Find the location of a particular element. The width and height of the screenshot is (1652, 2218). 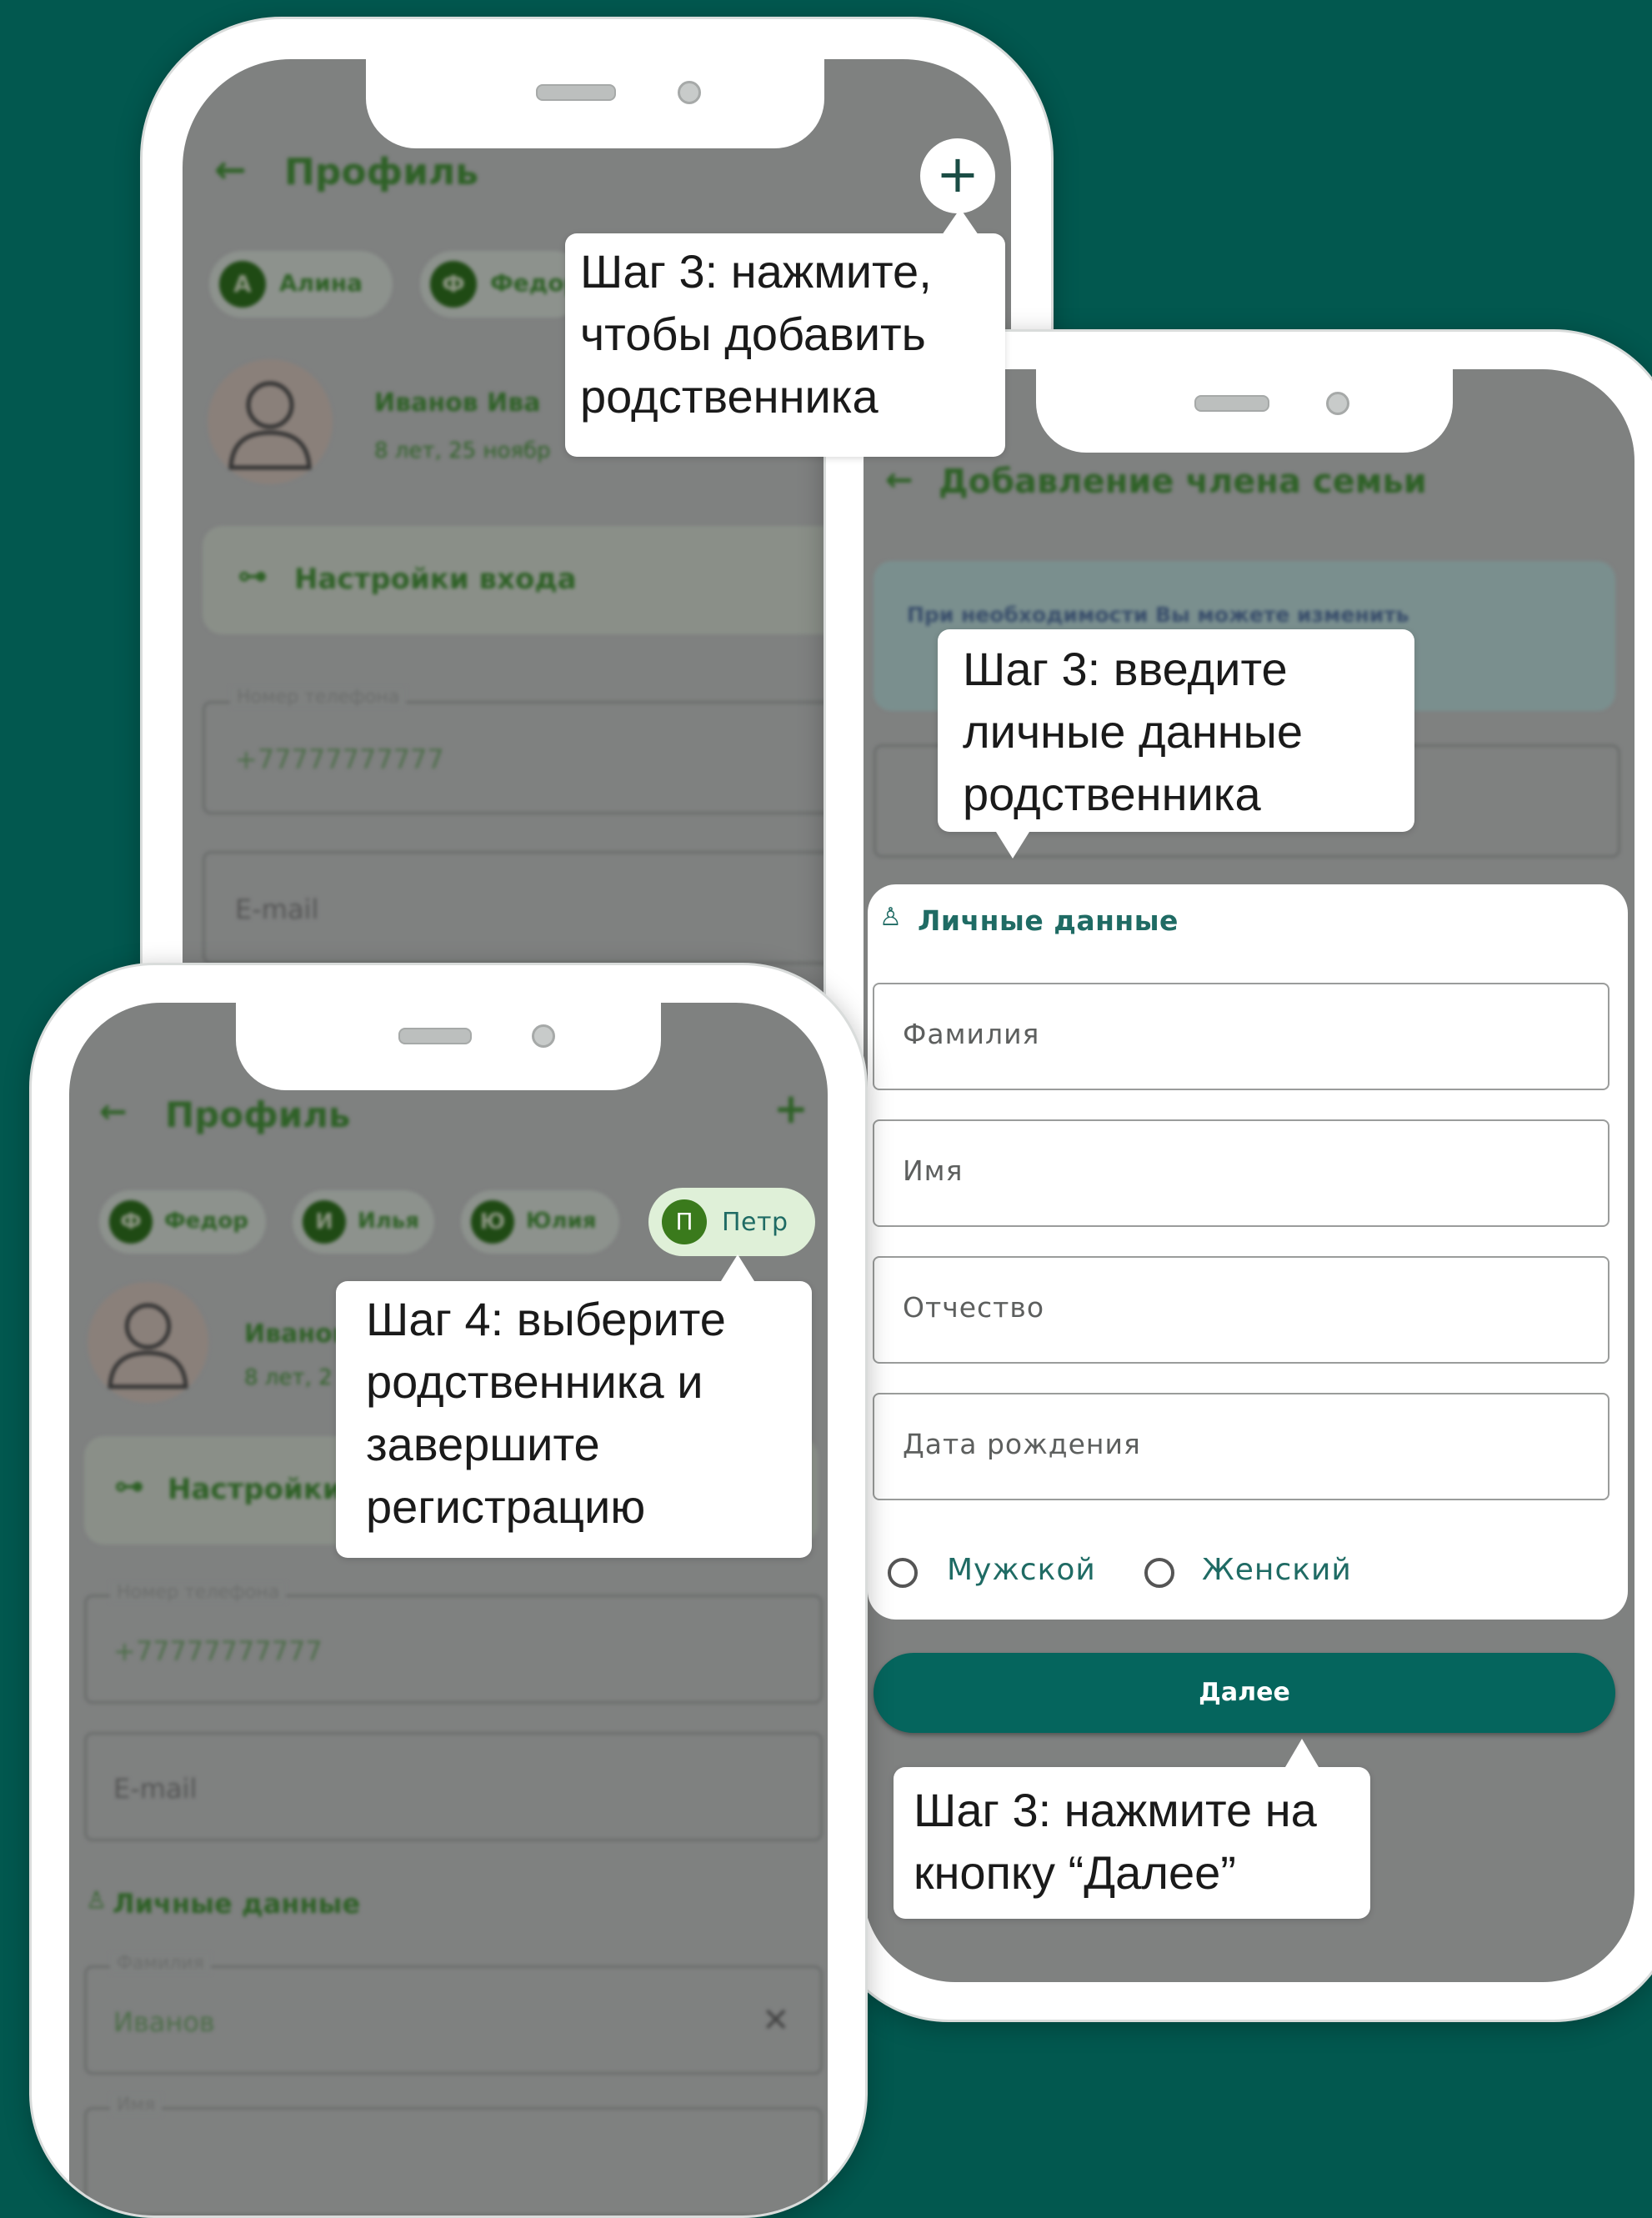

chip-yulia: Ю Юлия is located at coordinates (540, 1222).